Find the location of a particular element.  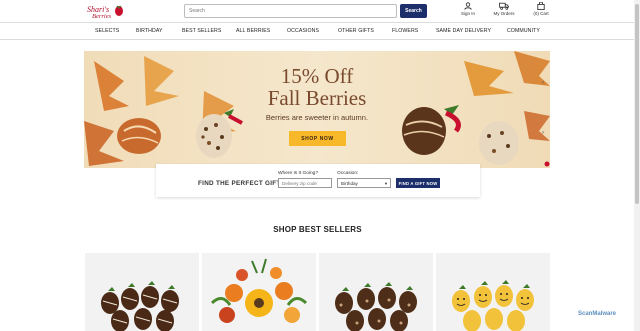

truck-icon is located at coordinates (504, 6).